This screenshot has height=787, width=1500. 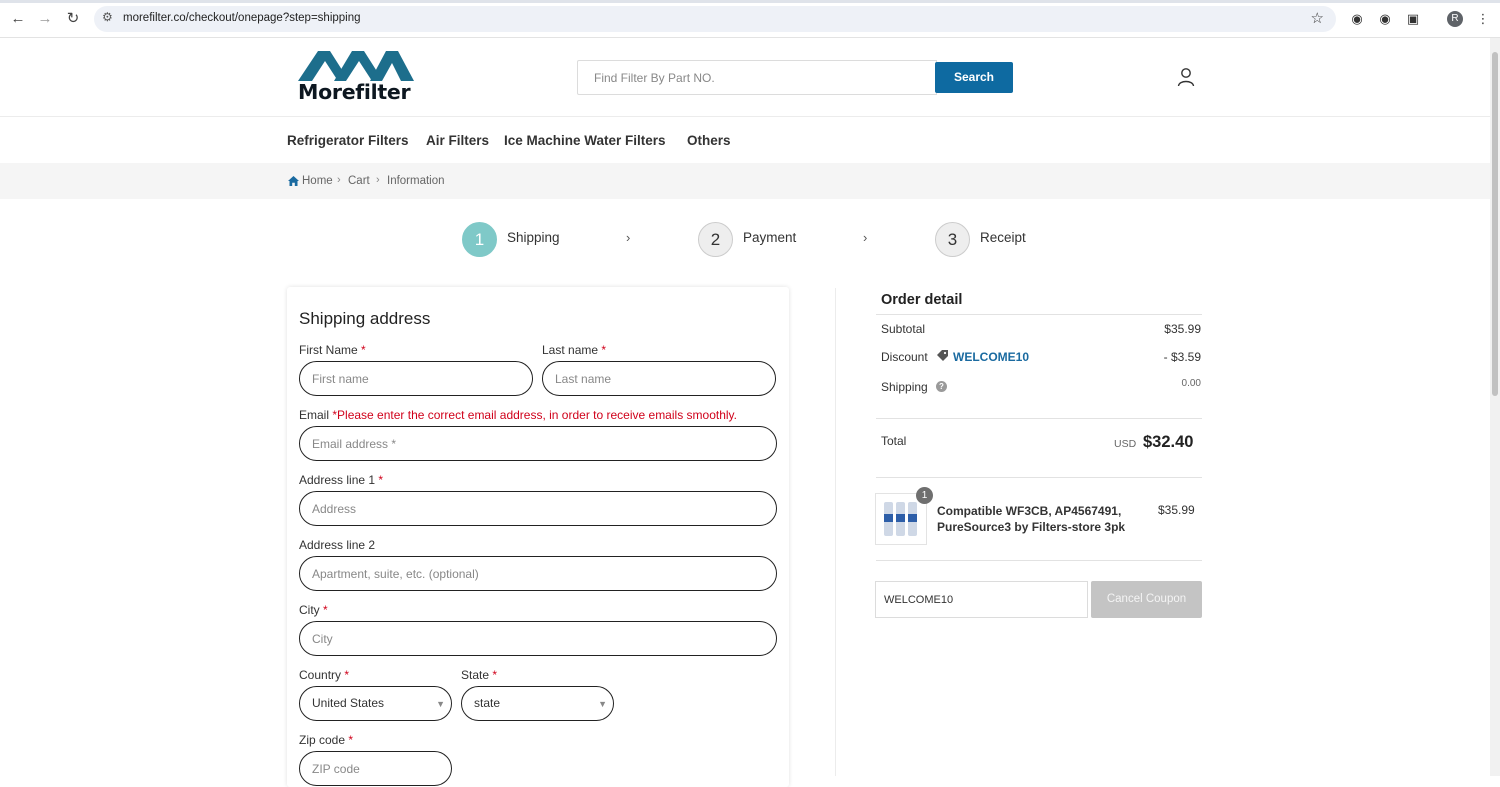 I want to click on address-line-2-label: Address line 2, so click(x=337, y=545).